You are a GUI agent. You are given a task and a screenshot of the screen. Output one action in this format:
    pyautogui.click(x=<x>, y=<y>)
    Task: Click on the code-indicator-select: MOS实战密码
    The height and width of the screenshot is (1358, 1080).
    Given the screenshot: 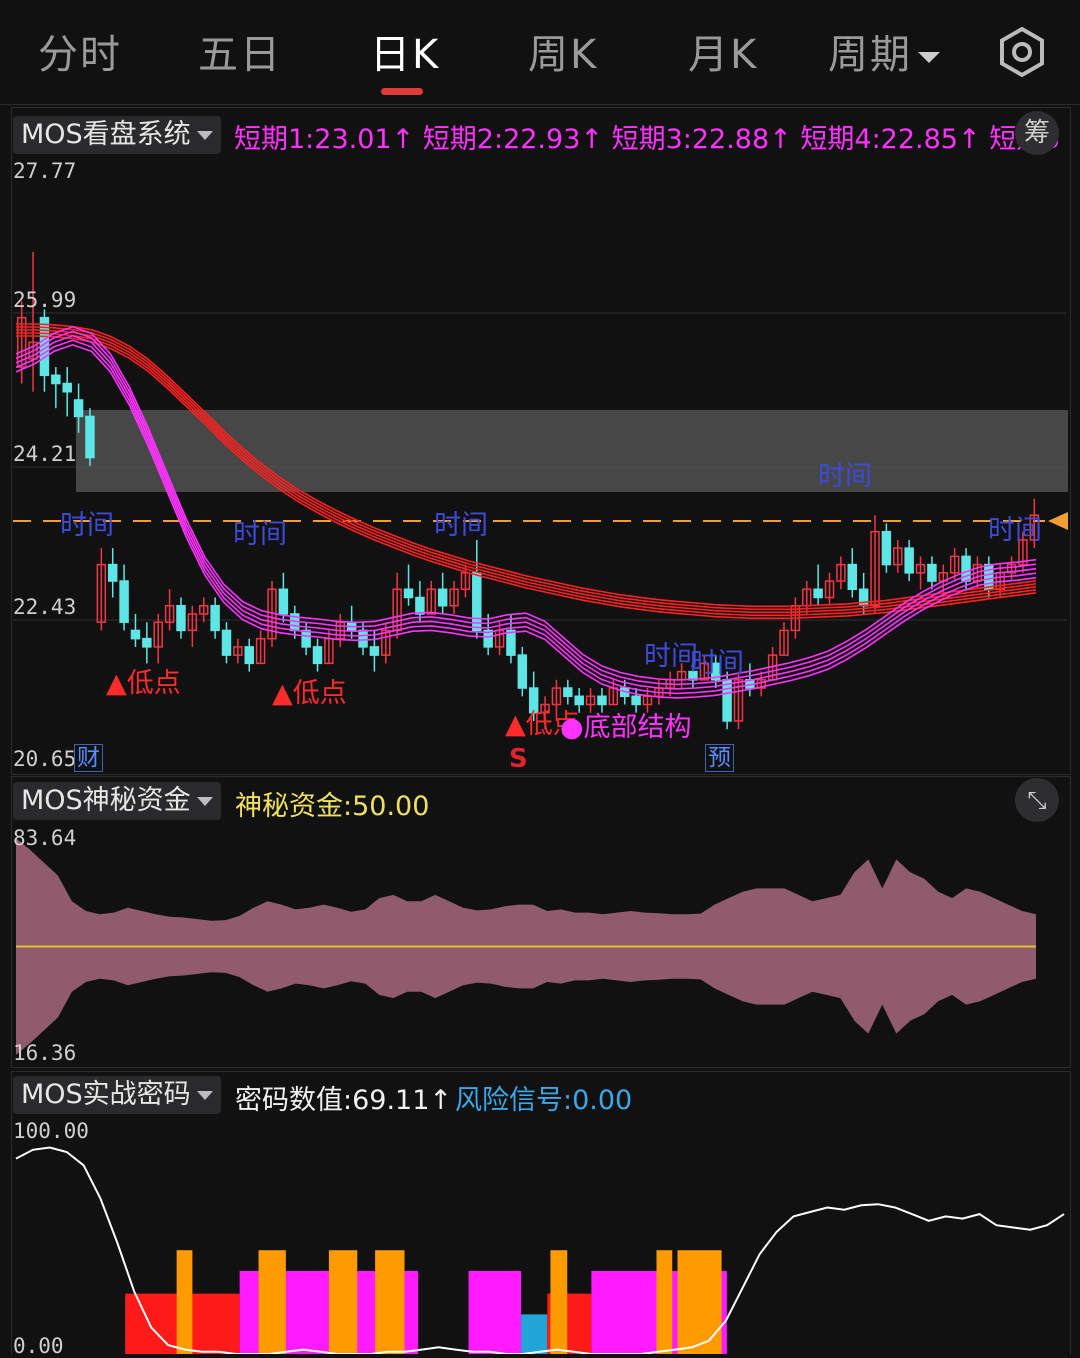 What is the action you would take?
    pyautogui.click(x=117, y=1095)
    